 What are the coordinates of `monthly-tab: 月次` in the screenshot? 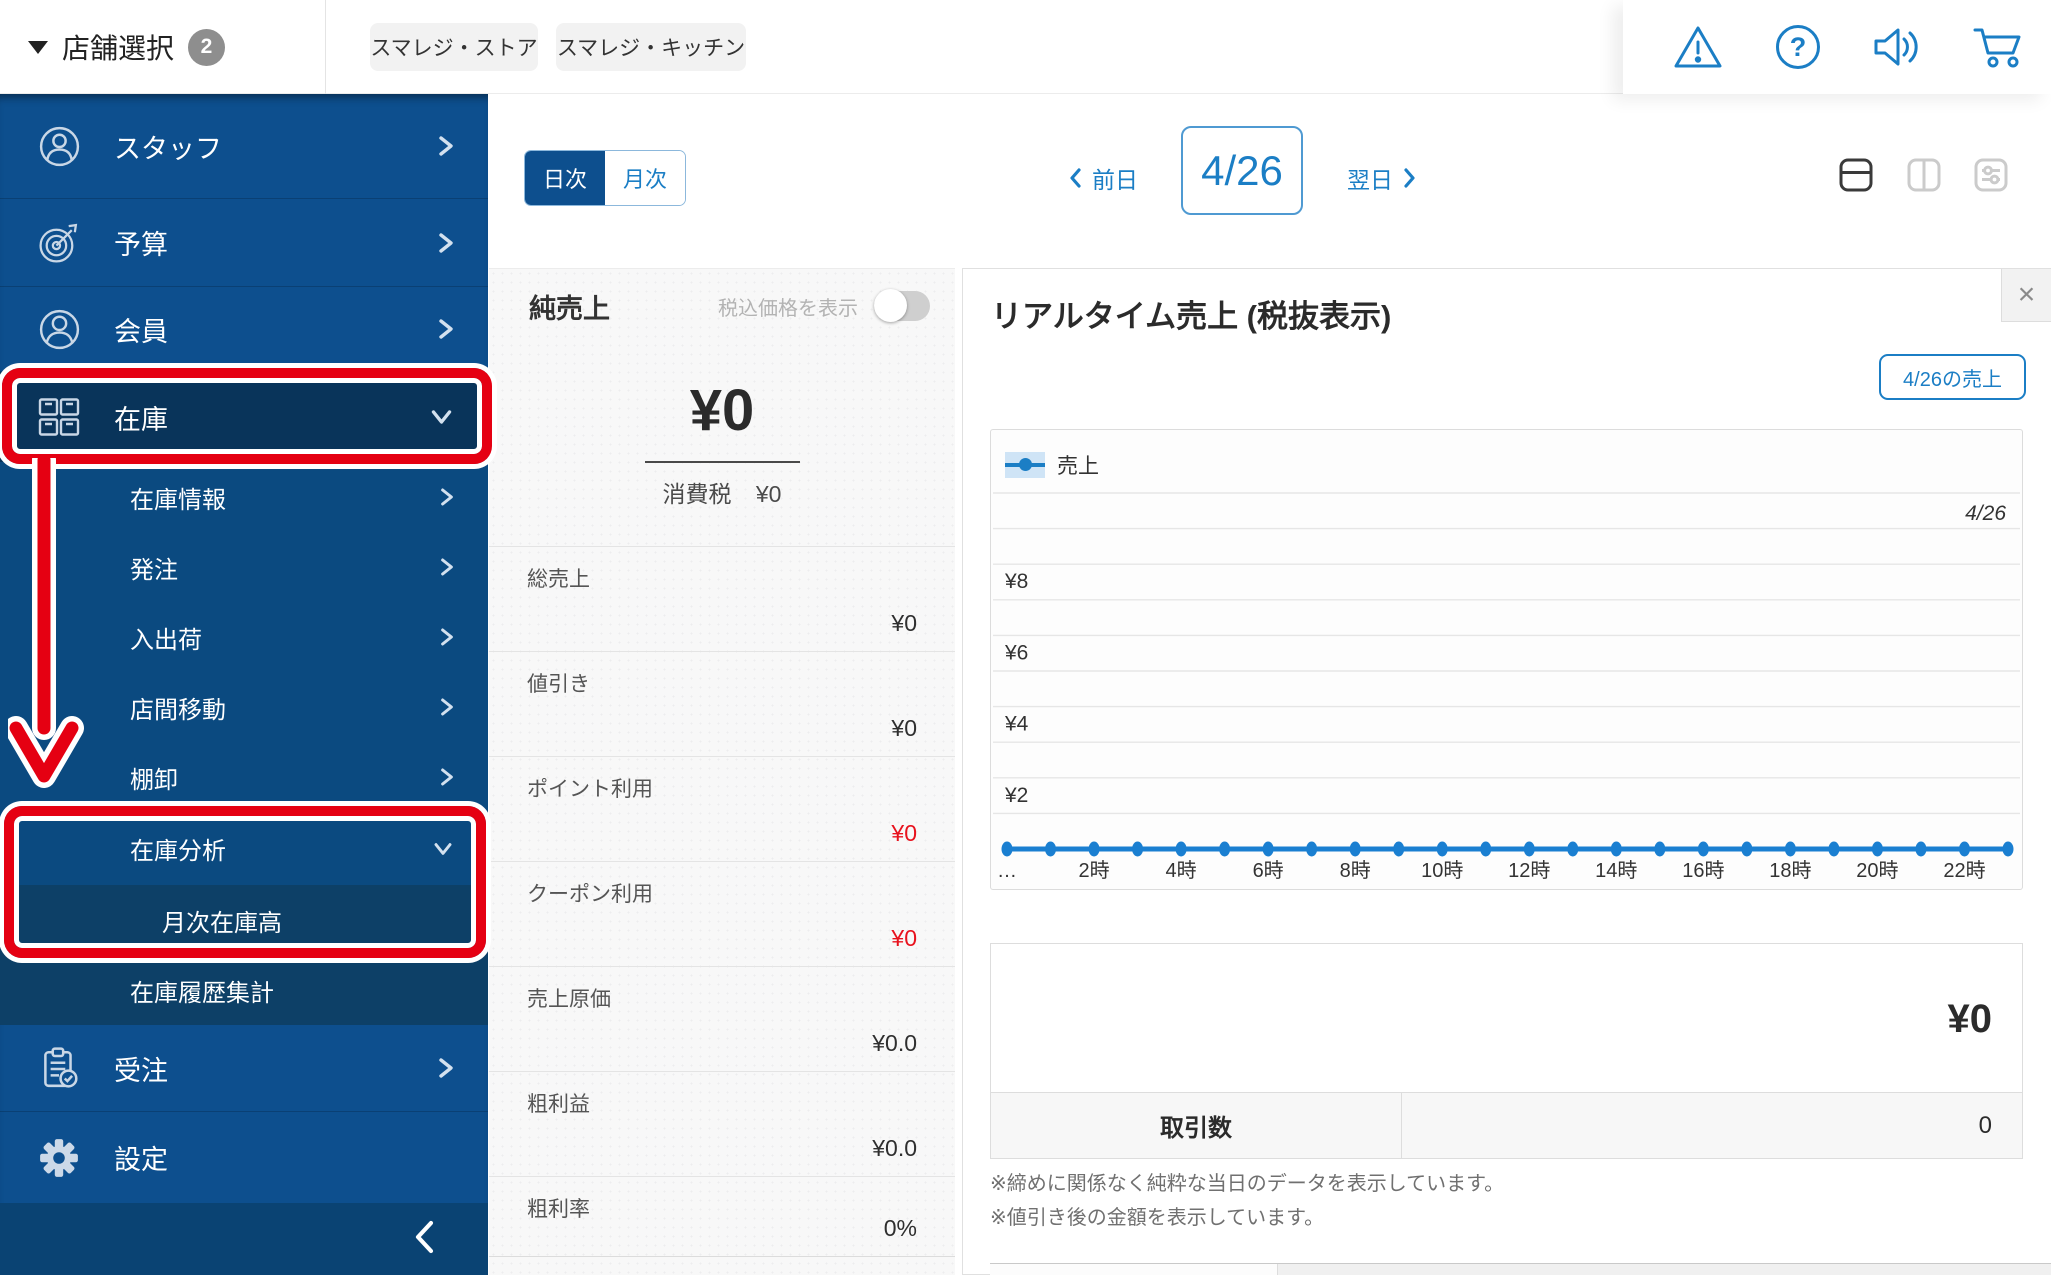 It's located at (645, 178).